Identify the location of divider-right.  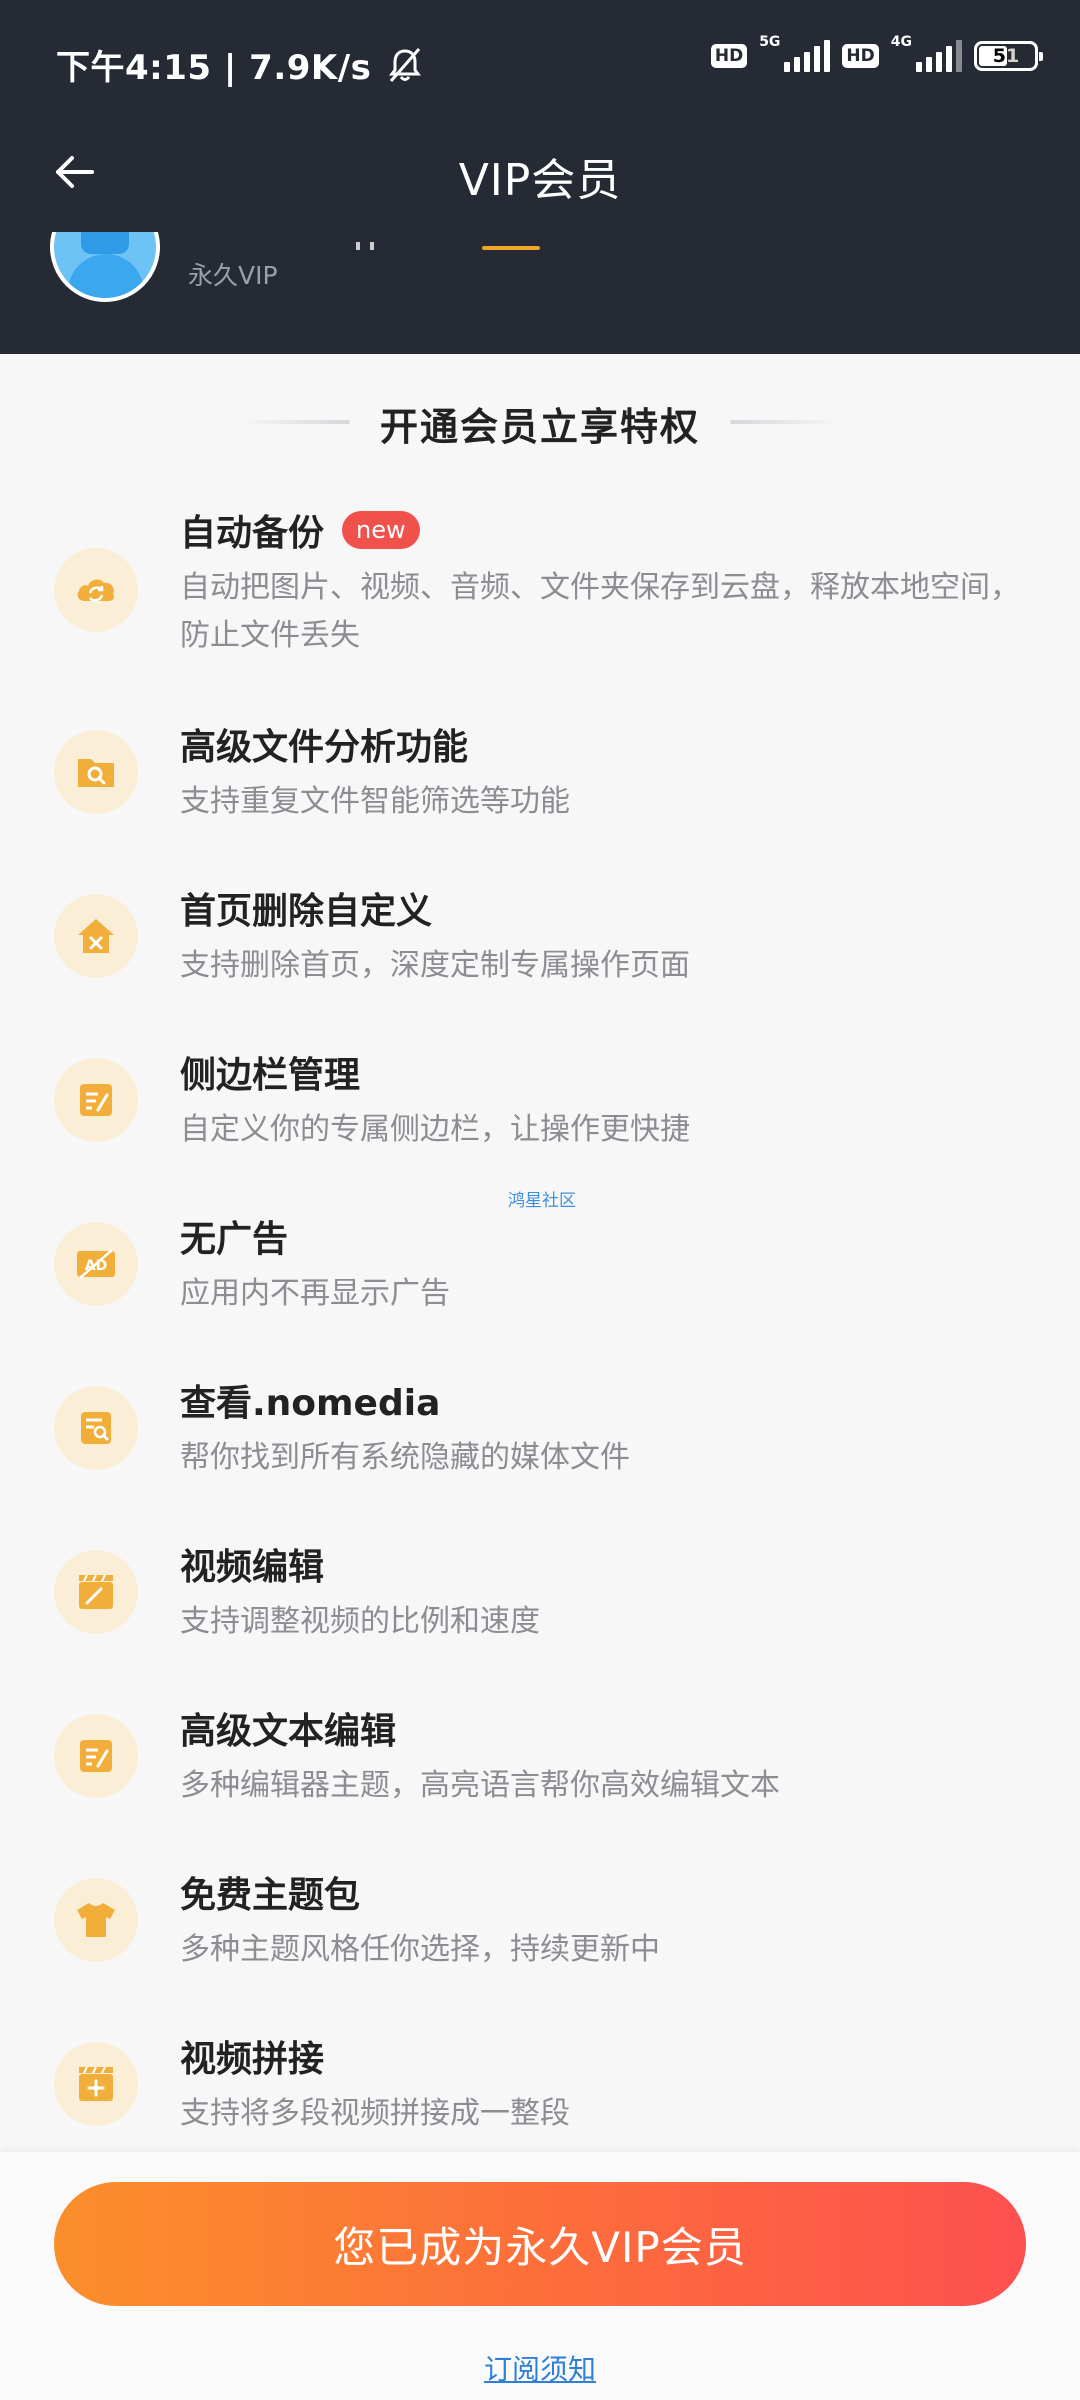
(785, 422).